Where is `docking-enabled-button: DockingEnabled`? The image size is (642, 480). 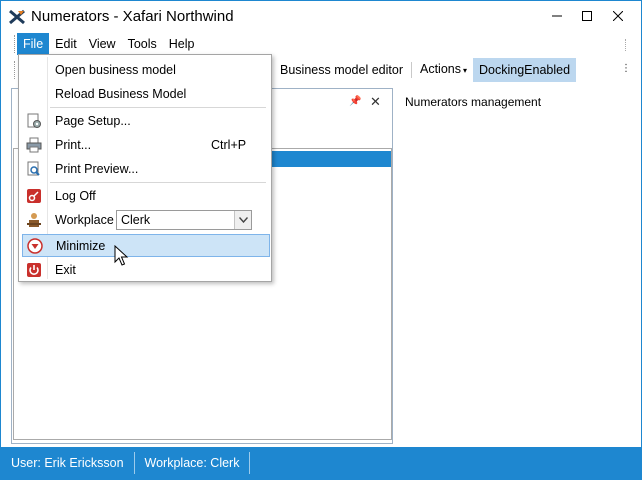
docking-enabled-button: DockingEnabled is located at coordinates (525, 70).